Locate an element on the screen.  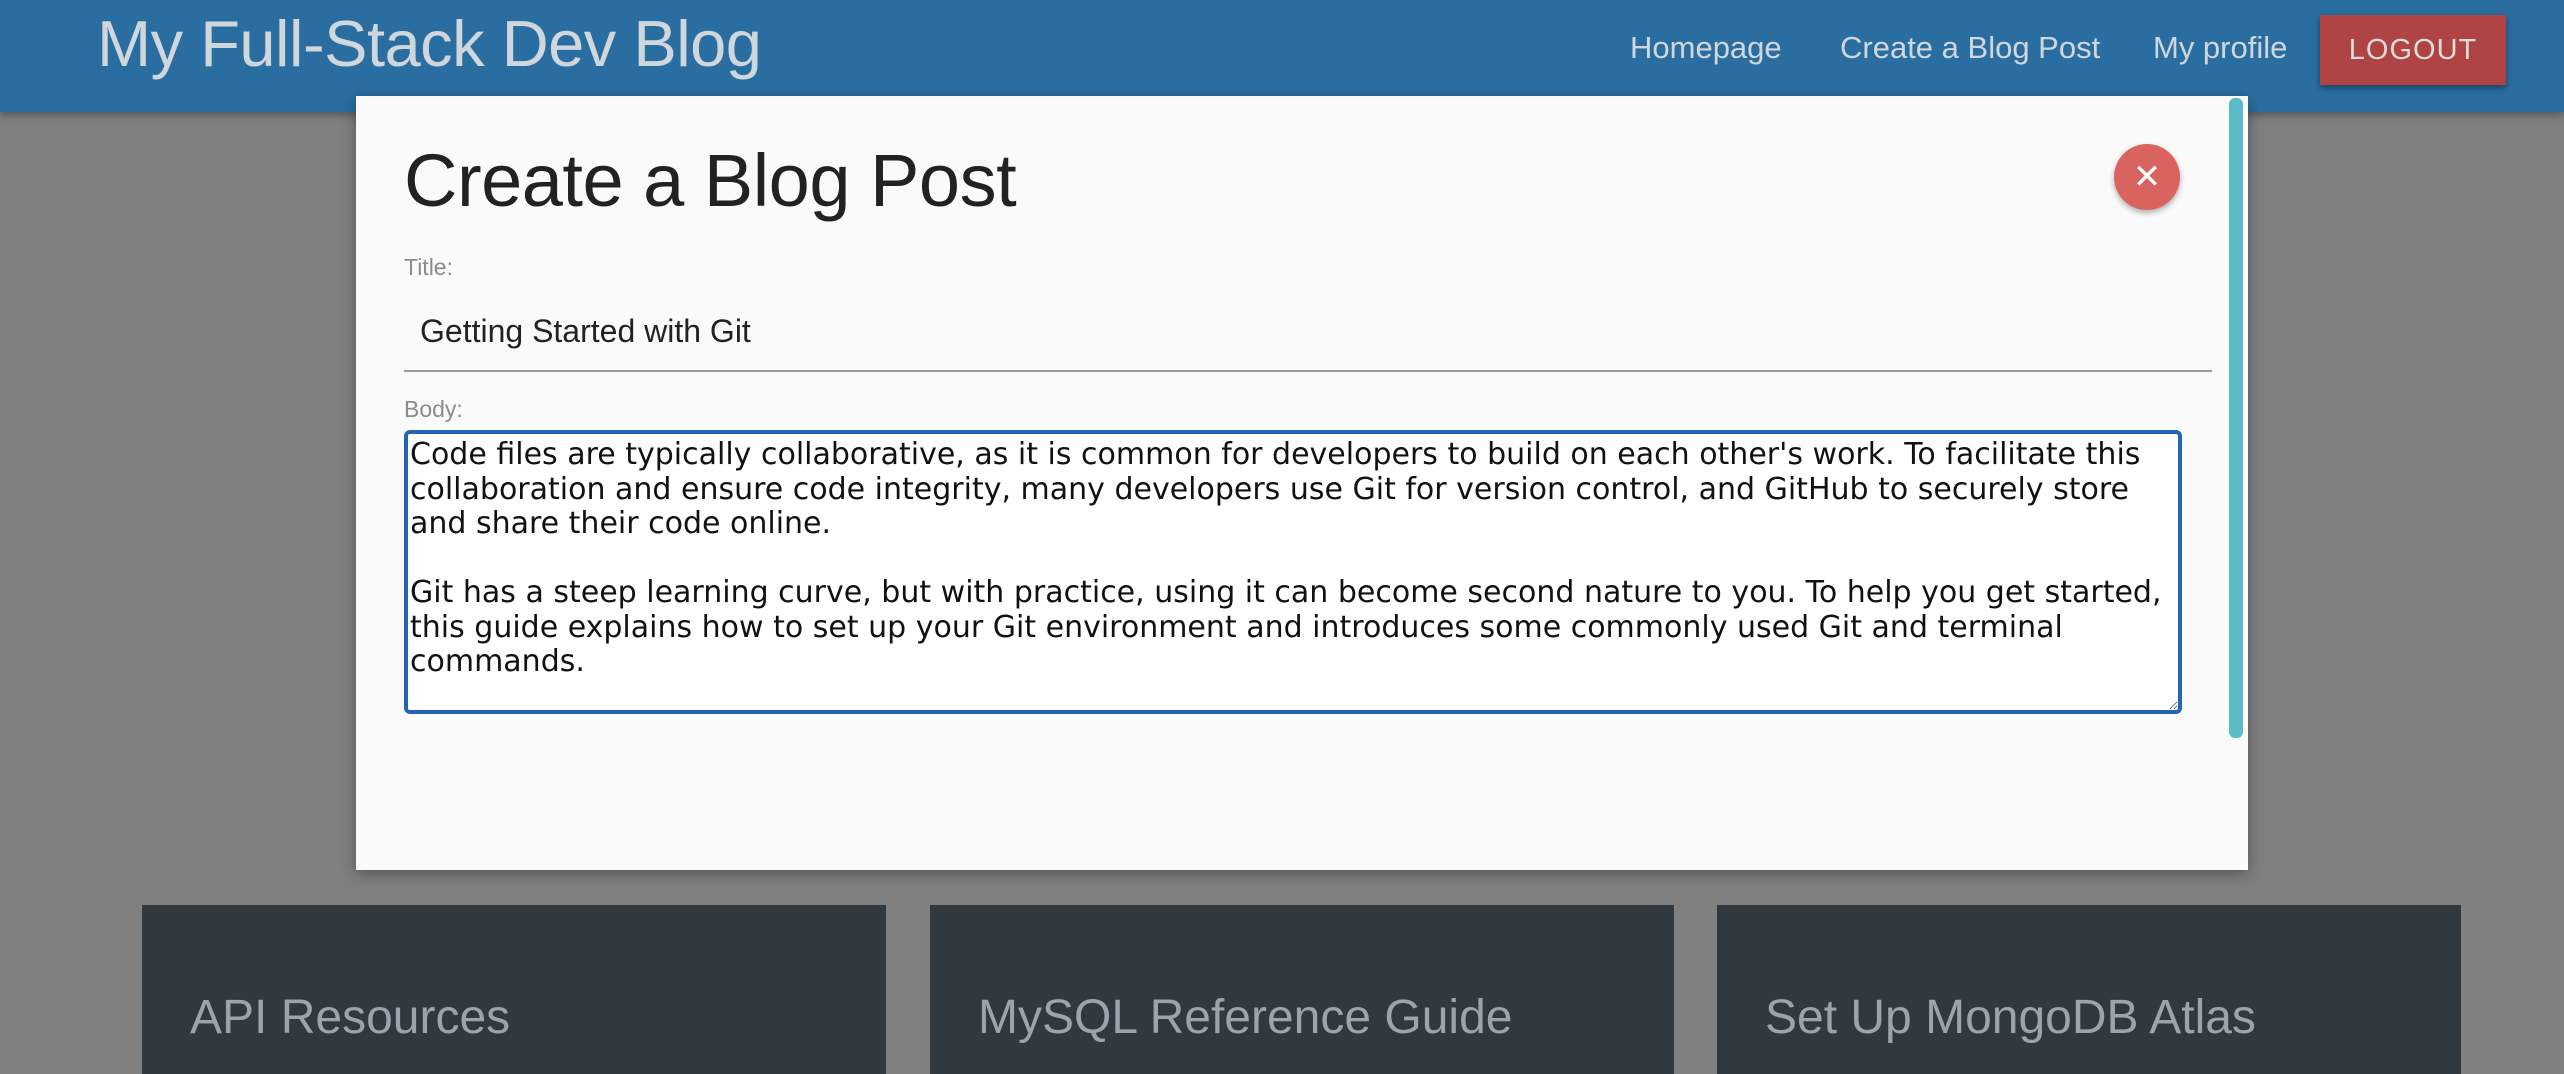
nav-link-my-profile: My profile is located at coordinates (2220, 48).